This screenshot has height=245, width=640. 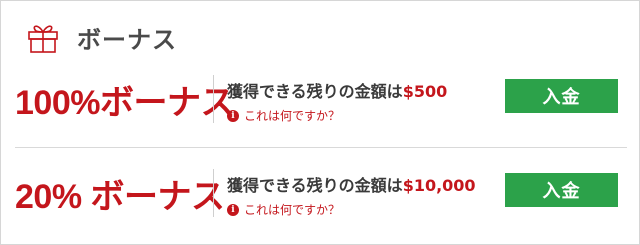 What do you see at coordinates (127, 39) in the screenshot?
I see `page-title: ボーナス` at bounding box center [127, 39].